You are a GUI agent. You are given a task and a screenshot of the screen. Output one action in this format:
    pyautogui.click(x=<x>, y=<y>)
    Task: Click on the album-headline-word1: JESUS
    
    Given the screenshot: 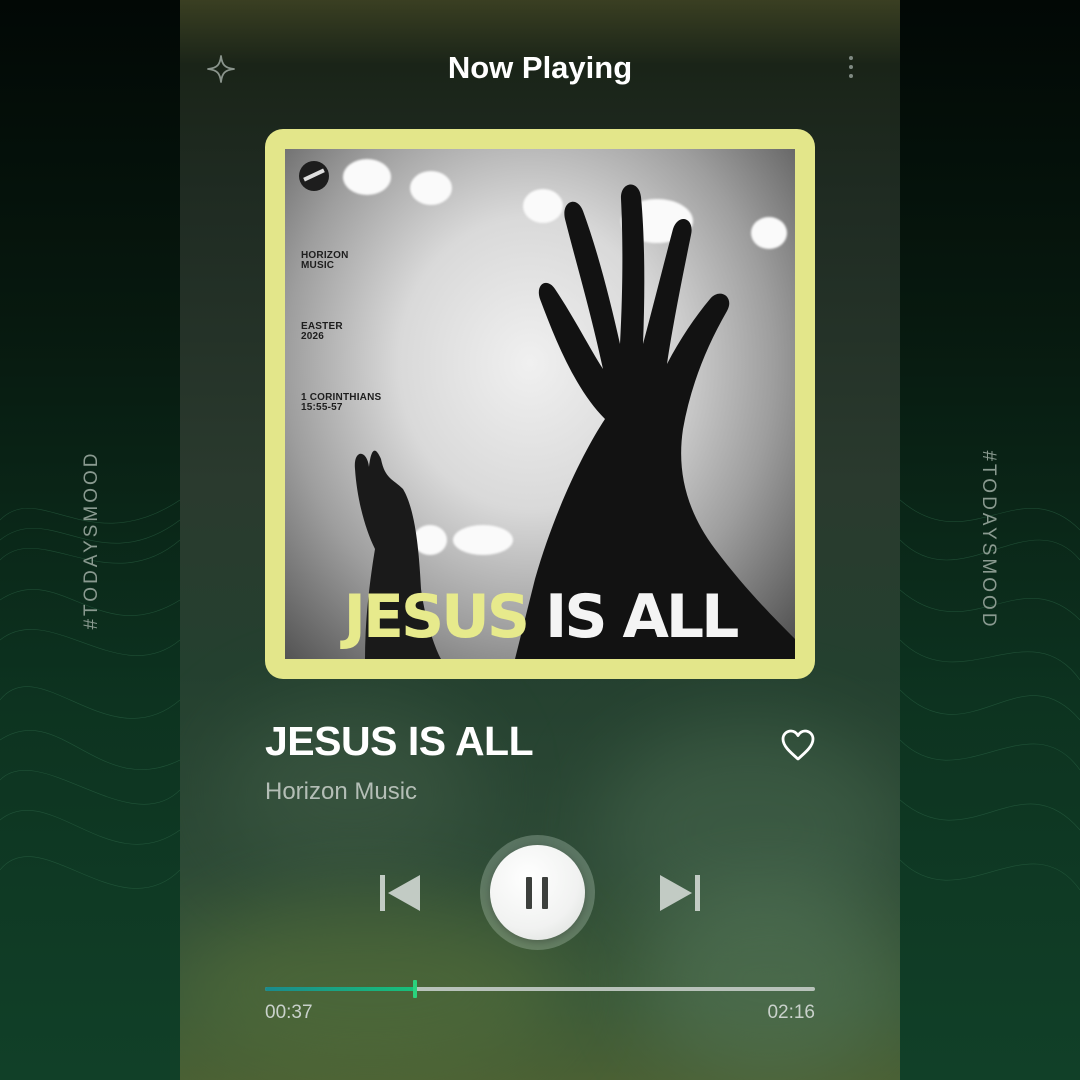 What is the action you would take?
    pyautogui.click(x=436, y=617)
    